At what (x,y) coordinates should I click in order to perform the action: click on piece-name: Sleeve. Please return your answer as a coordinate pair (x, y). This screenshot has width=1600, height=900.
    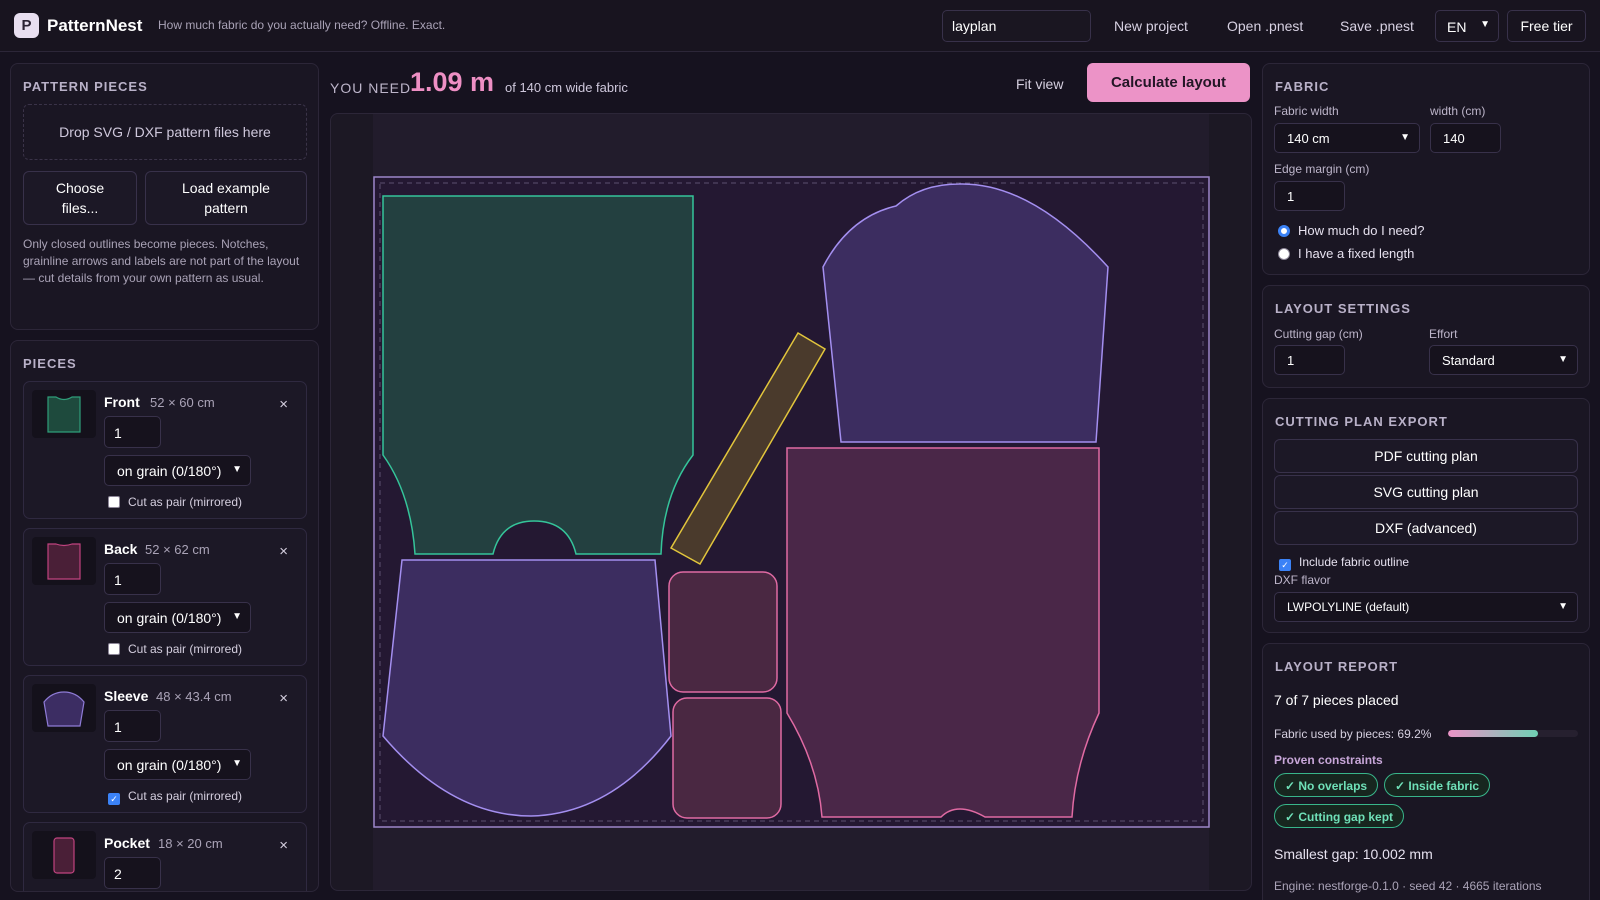
    Looking at the image, I should click on (126, 696).